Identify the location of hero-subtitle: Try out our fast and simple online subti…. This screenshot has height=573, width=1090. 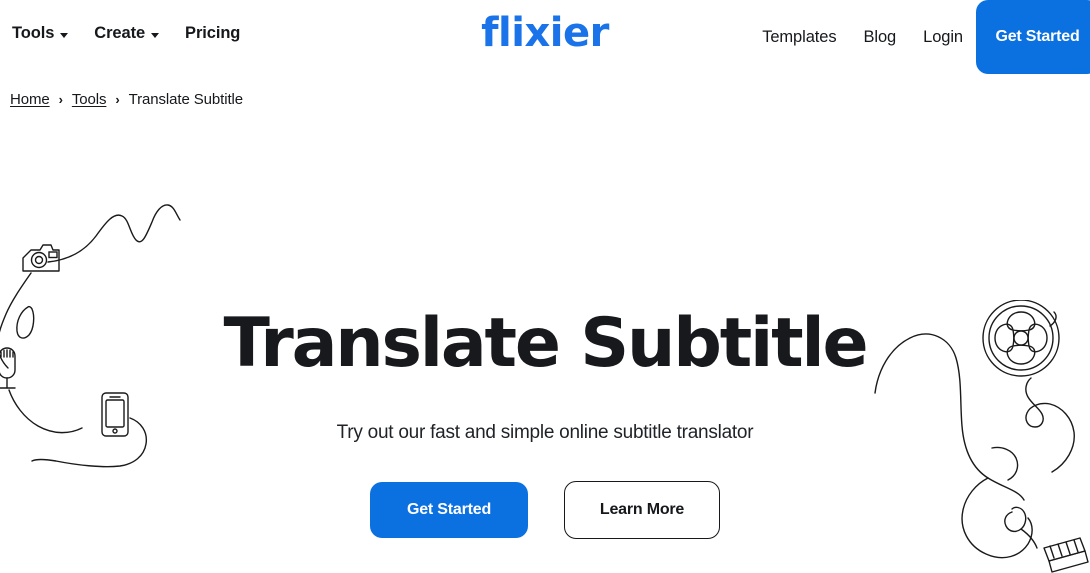
(545, 432).